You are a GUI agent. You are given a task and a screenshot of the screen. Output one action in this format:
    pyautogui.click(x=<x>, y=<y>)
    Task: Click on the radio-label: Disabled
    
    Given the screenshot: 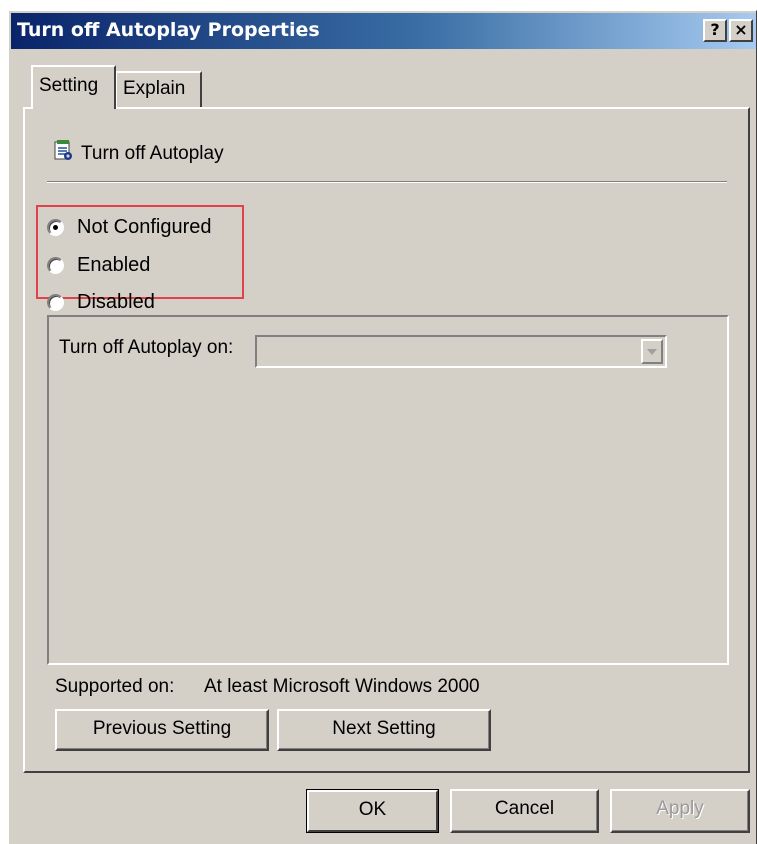 What is the action you would take?
    pyautogui.click(x=116, y=302)
    